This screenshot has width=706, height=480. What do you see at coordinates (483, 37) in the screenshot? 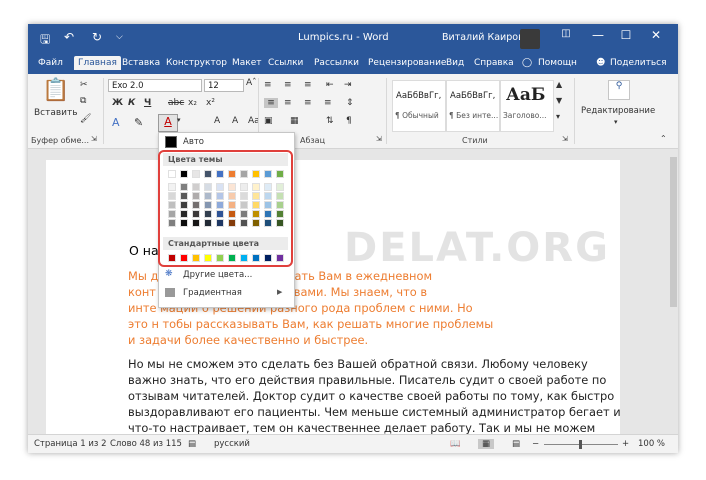
I see `user-name: Виталий Каиров` at bounding box center [483, 37].